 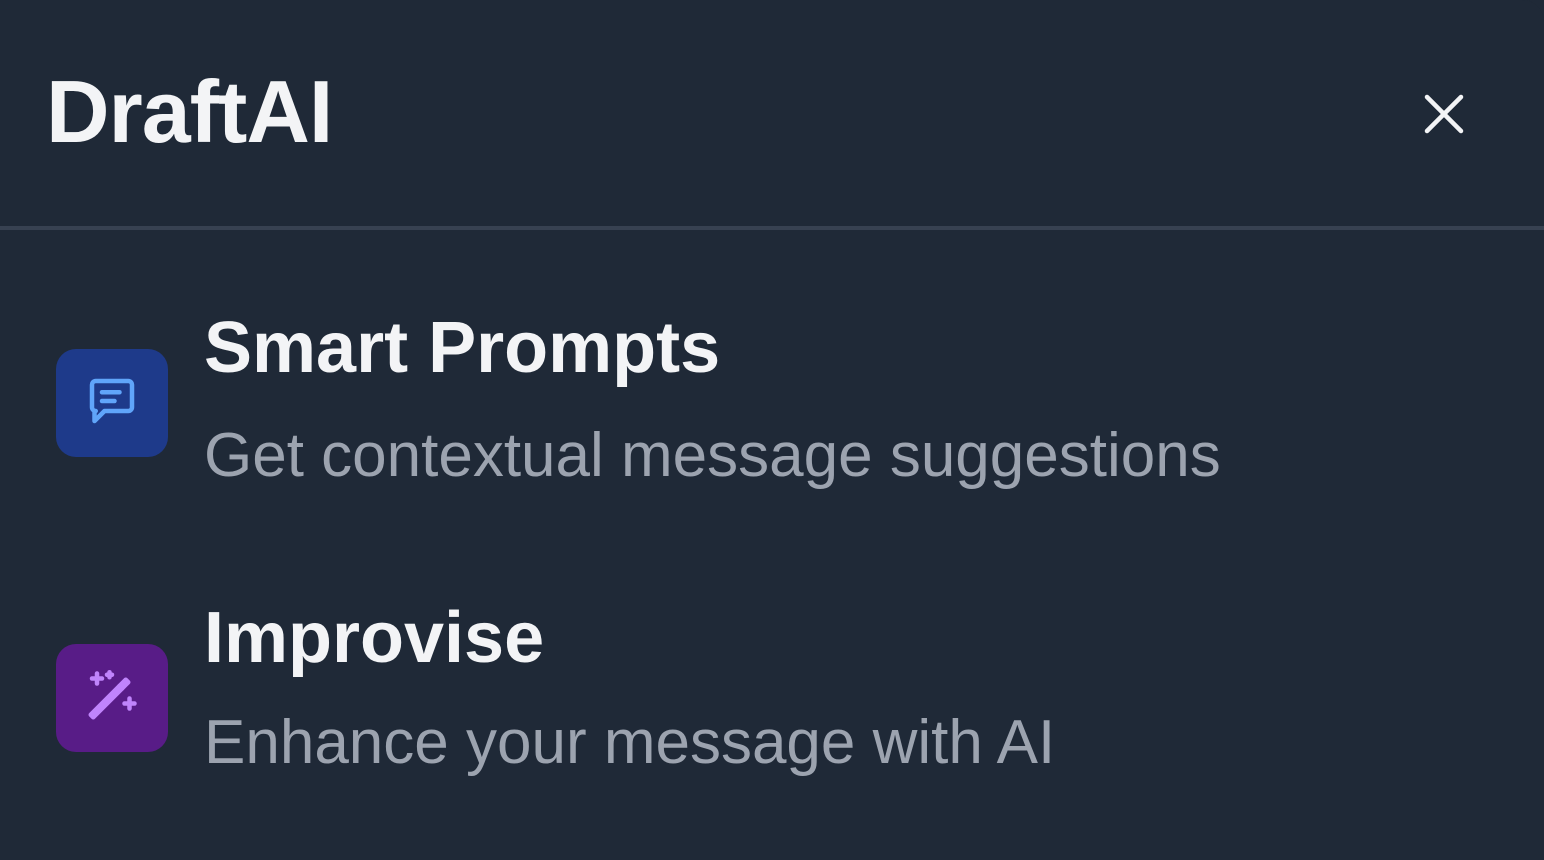 I want to click on close-button, so click(x=1444, y=114).